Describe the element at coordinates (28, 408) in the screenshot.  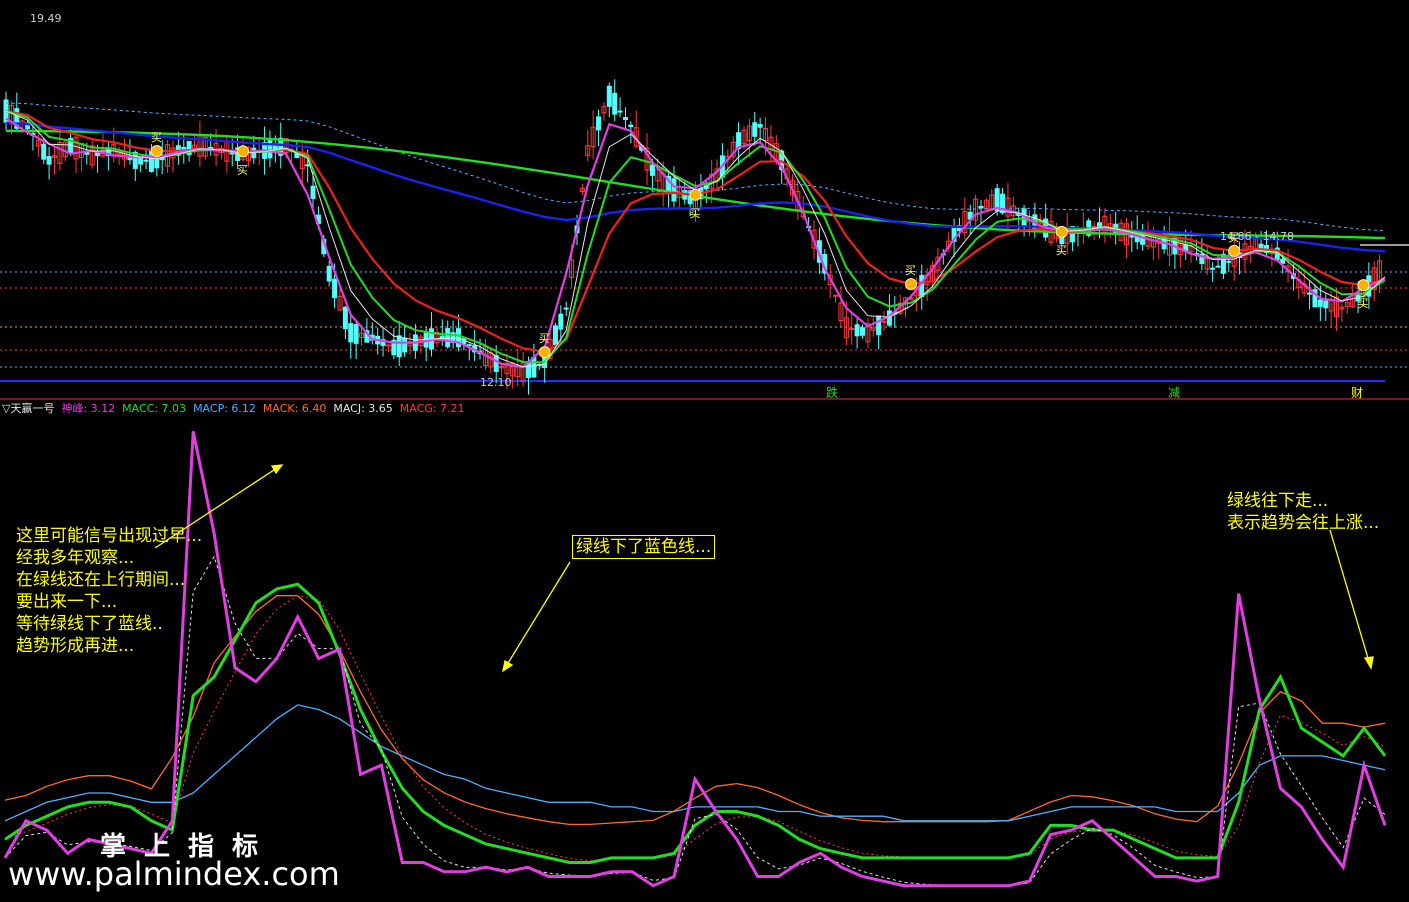
I see `legend-title: ▽天赢一号` at that location.